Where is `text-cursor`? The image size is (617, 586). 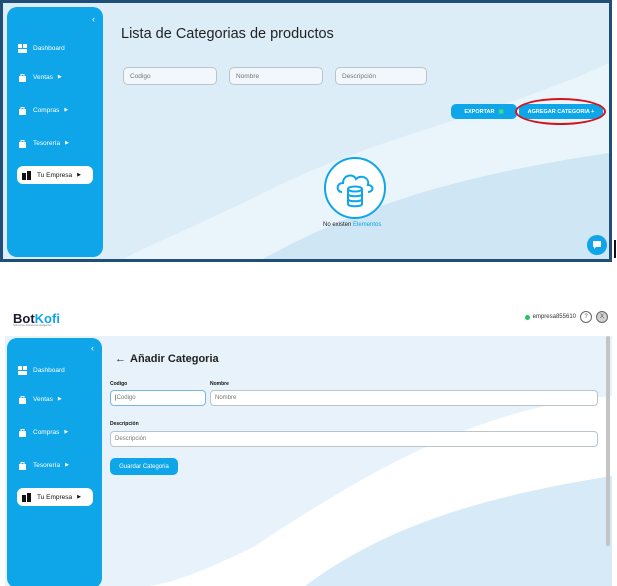 text-cursor is located at coordinates (615, 249).